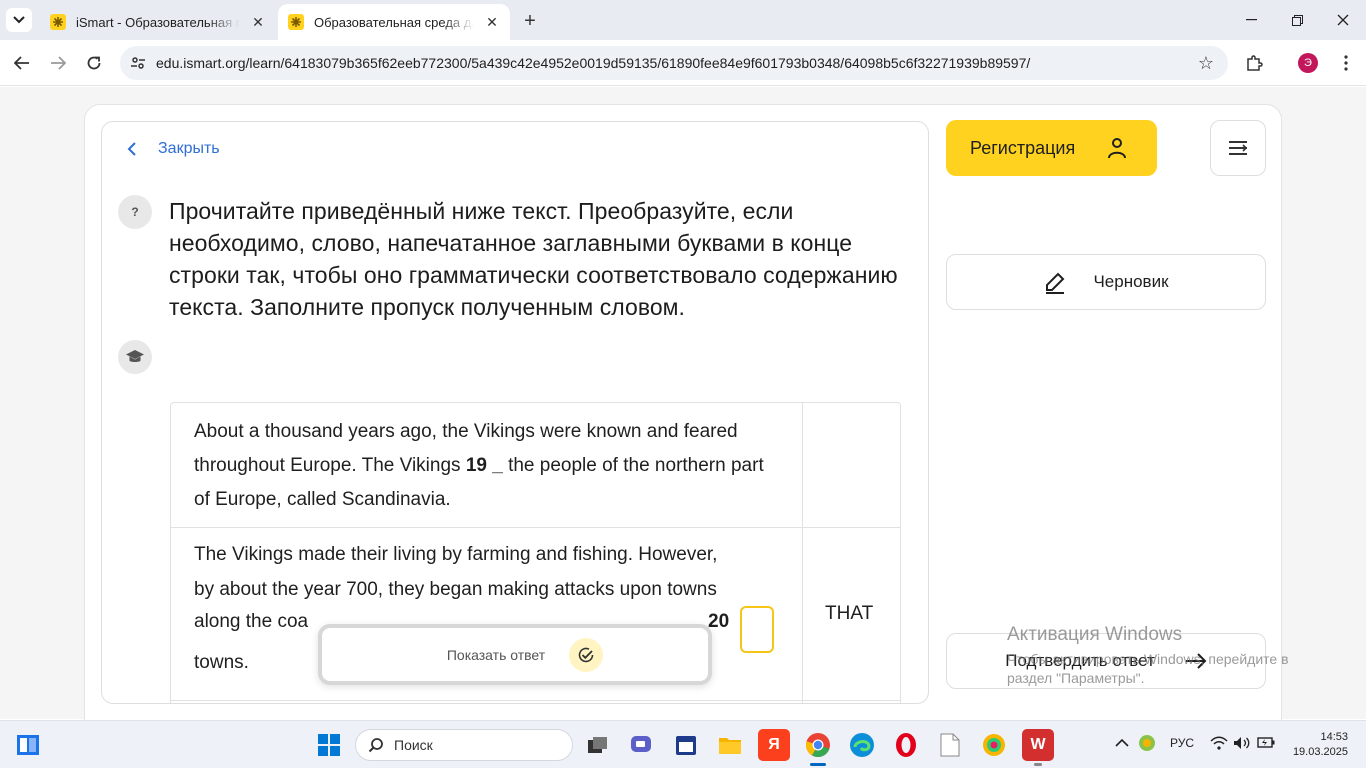 The width and height of the screenshot is (1366, 768). I want to click on yandex-browser-icon: Я, so click(774, 745).